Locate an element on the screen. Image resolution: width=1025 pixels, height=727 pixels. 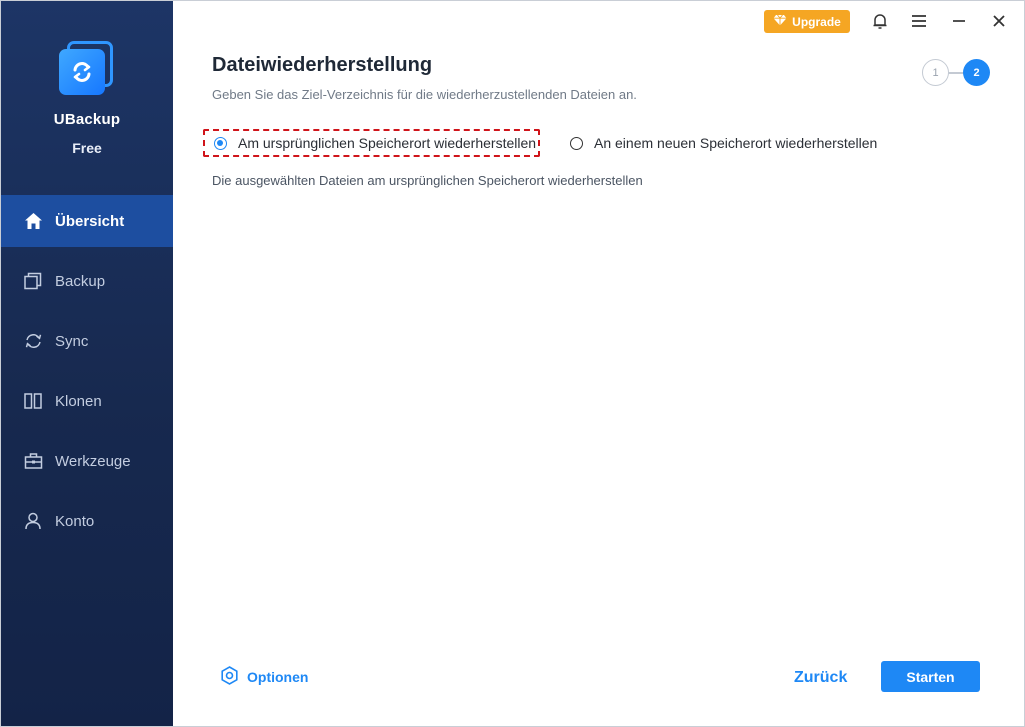
sync-icon is located at coordinates (33, 341).